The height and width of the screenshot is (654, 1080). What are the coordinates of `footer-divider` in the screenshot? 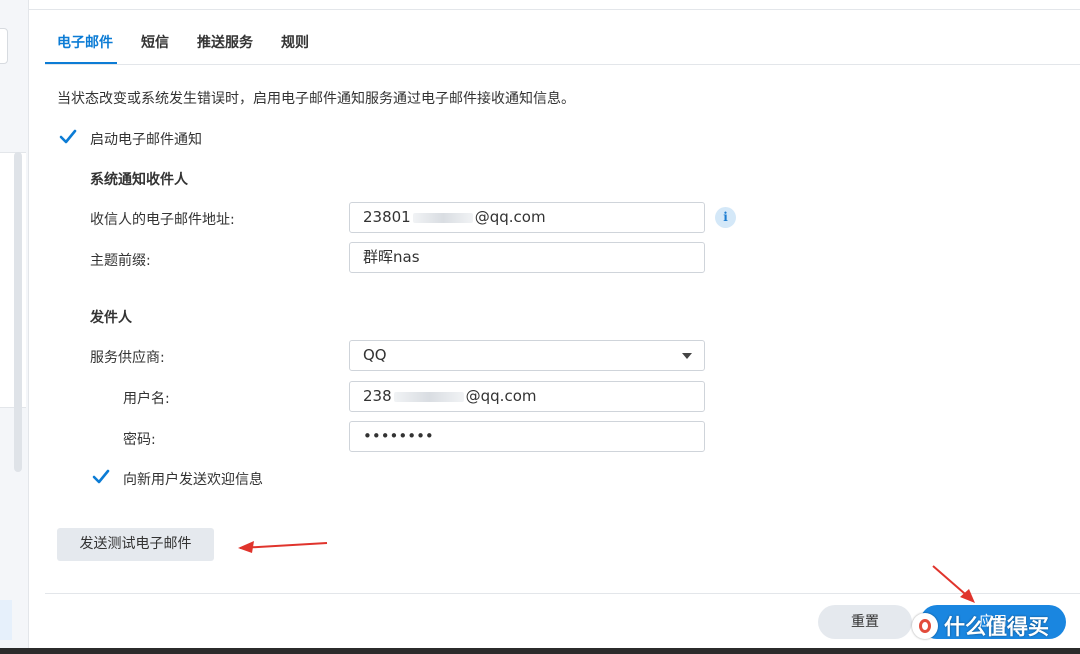 It's located at (562, 593).